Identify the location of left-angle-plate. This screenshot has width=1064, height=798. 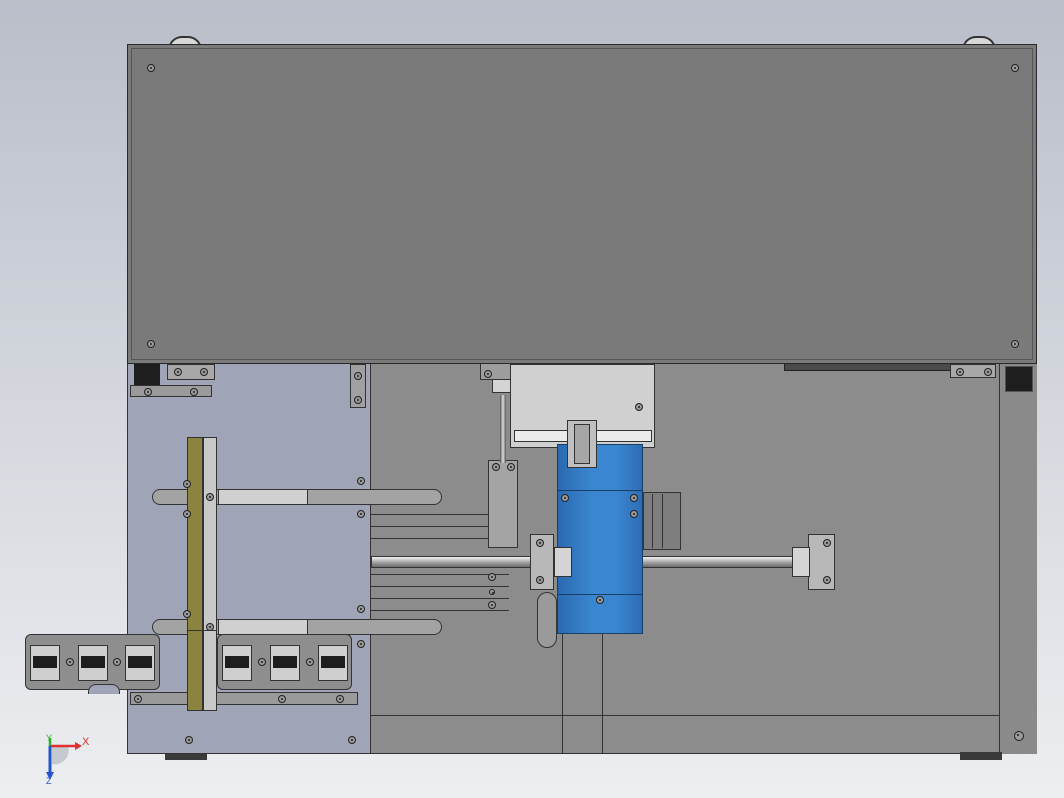
(171, 391).